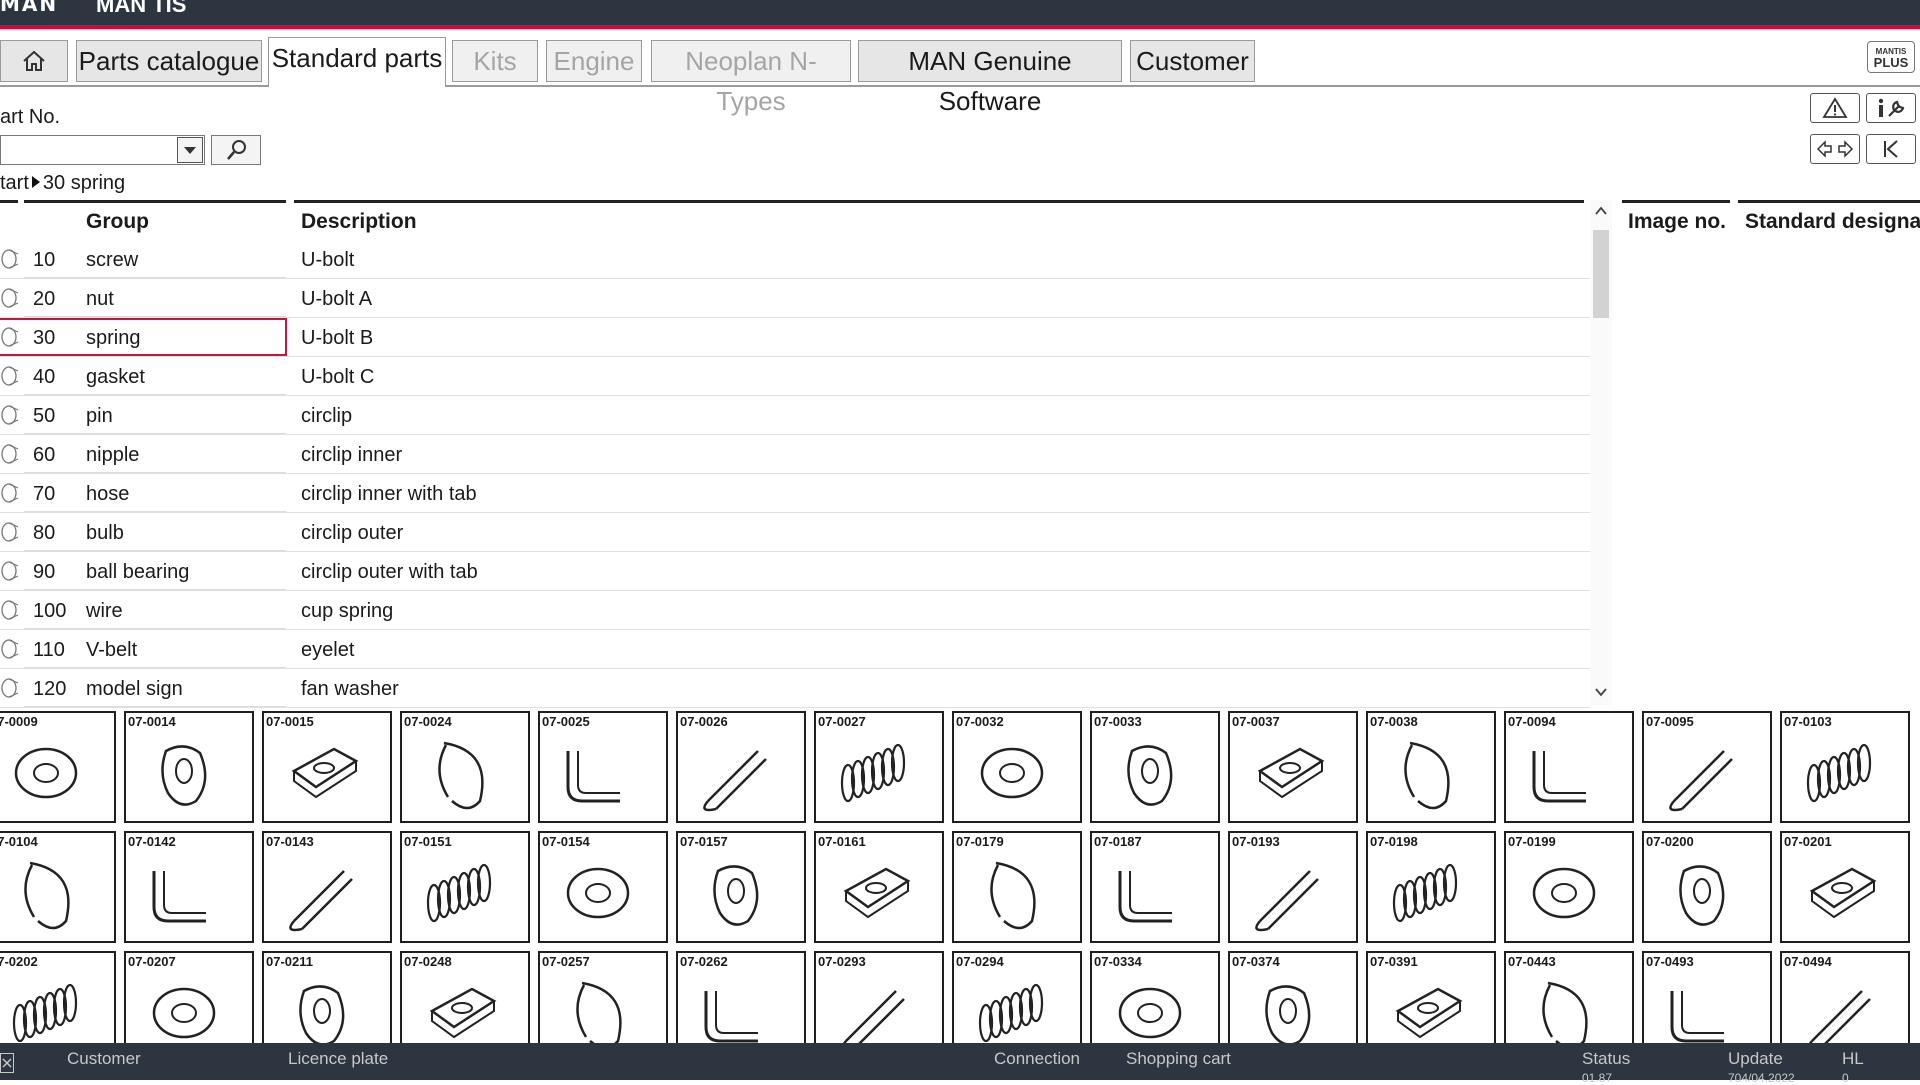 The width and height of the screenshot is (1920, 1085). What do you see at coordinates (1891, 57) in the screenshot?
I see `mantis-plus-button: MANTIS PLUS` at bounding box center [1891, 57].